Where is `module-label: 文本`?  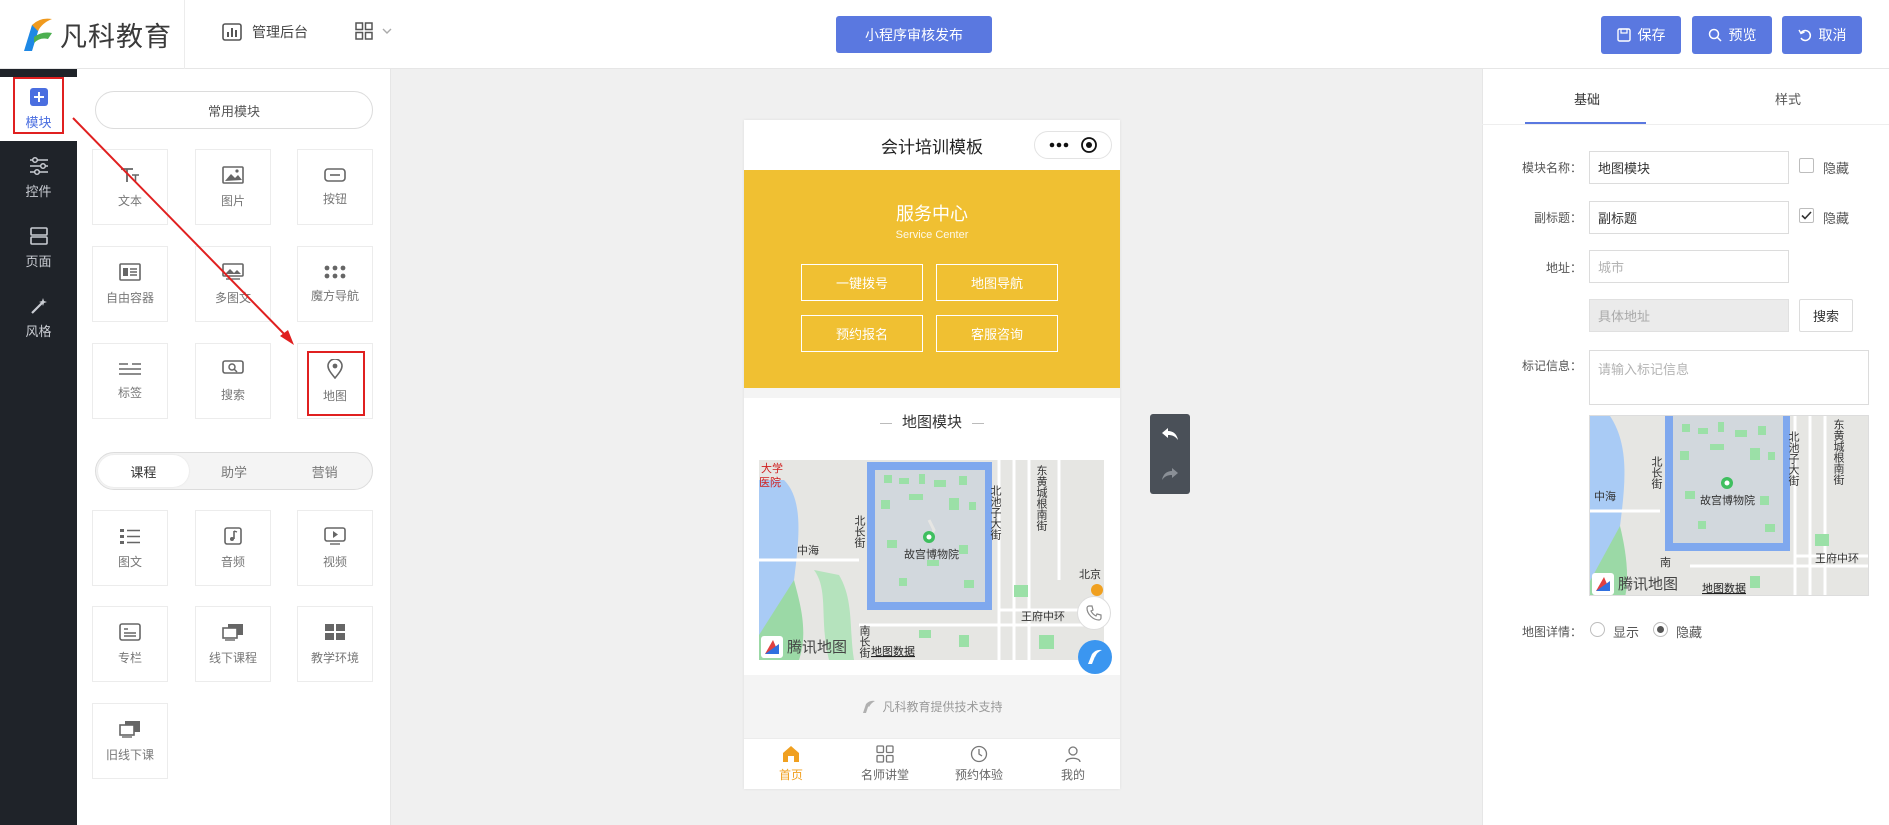
module-label: 文本 is located at coordinates (129, 200).